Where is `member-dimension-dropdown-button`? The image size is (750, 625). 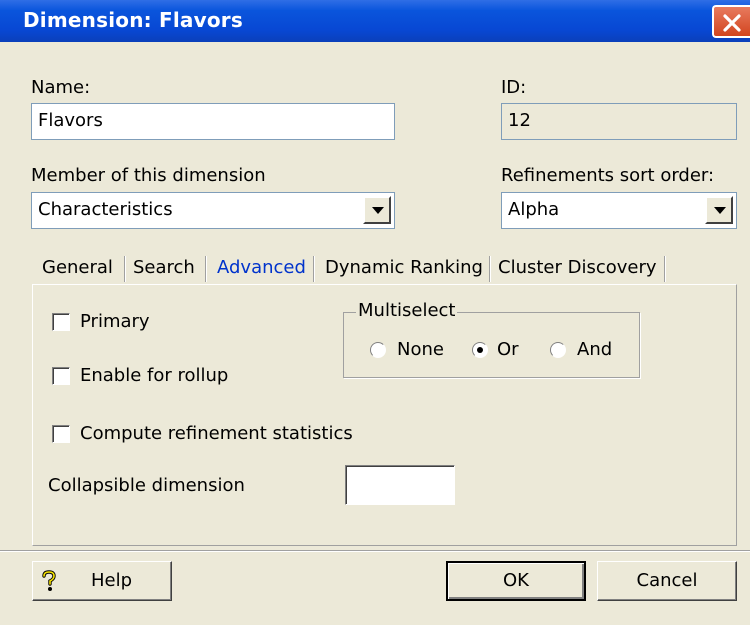
member-dimension-dropdown-button is located at coordinates (377, 210).